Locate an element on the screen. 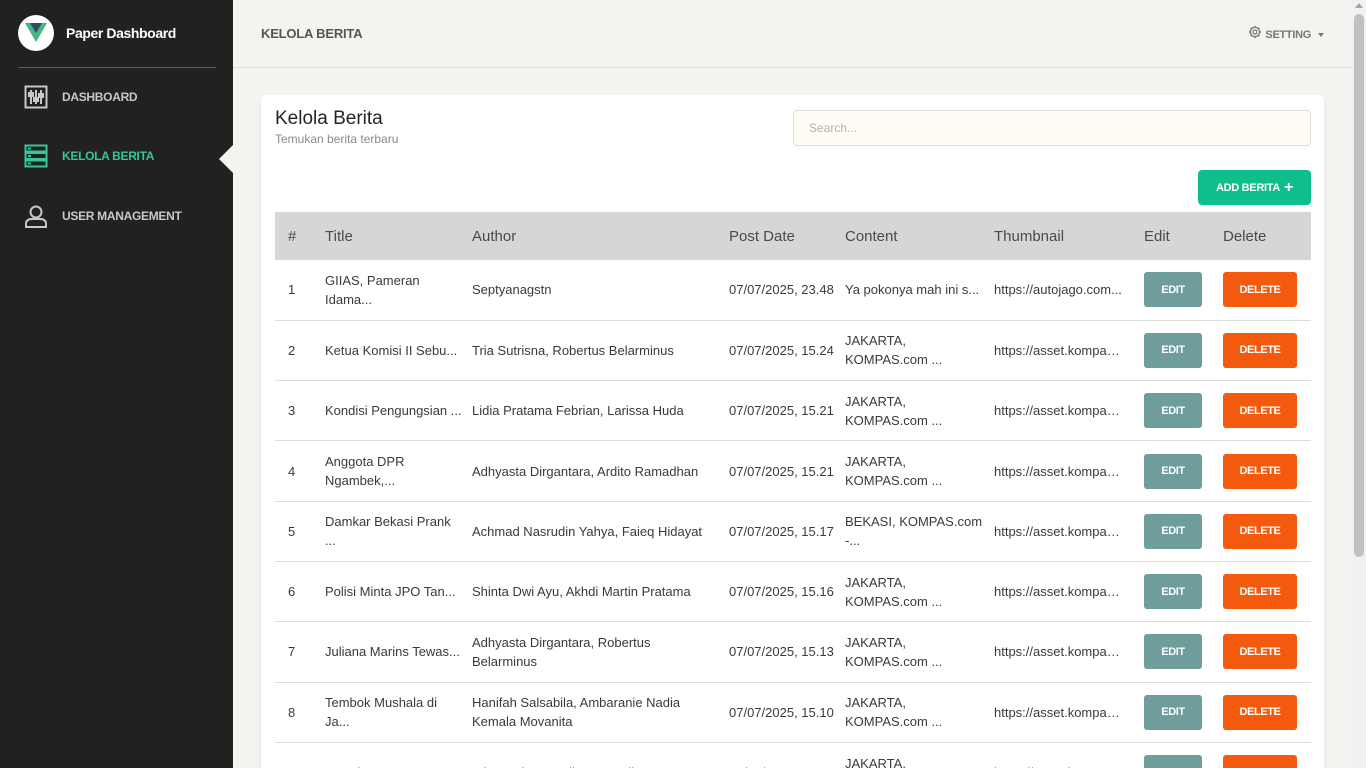 Image resolution: width=1366 pixels, height=768 pixels. scroll-up-arrow-icon is located at coordinates (1359, 5).